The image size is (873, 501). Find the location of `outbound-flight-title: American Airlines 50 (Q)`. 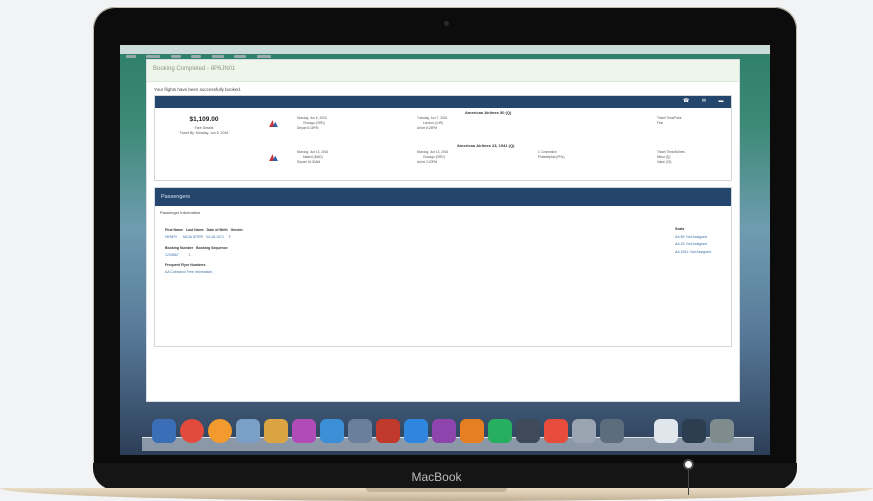

outbound-flight-title: American Airlines 50 (Q) is located at coordinates (488, 112).